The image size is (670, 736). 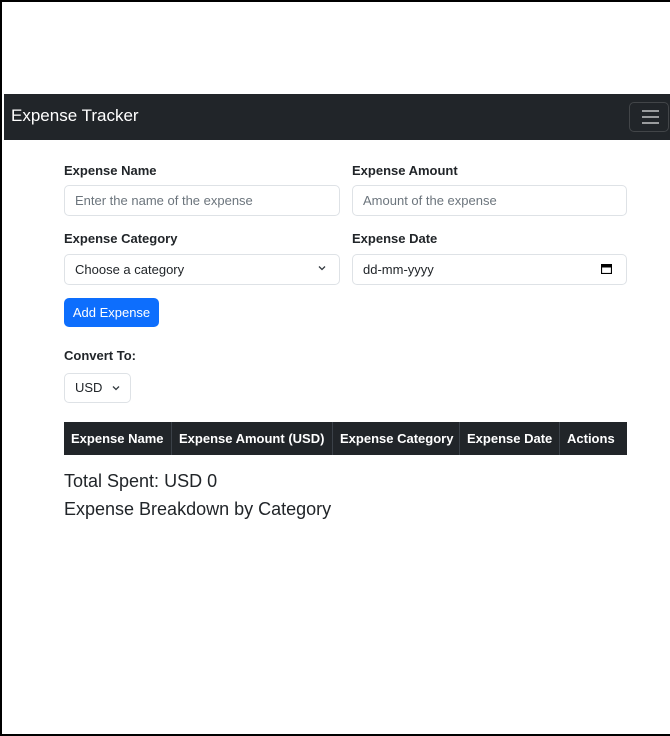 What do you see at coordinates (100, 355) in the screenshot?
I see `convert-to-label: Convert To:` at bounding box center [100, 355].